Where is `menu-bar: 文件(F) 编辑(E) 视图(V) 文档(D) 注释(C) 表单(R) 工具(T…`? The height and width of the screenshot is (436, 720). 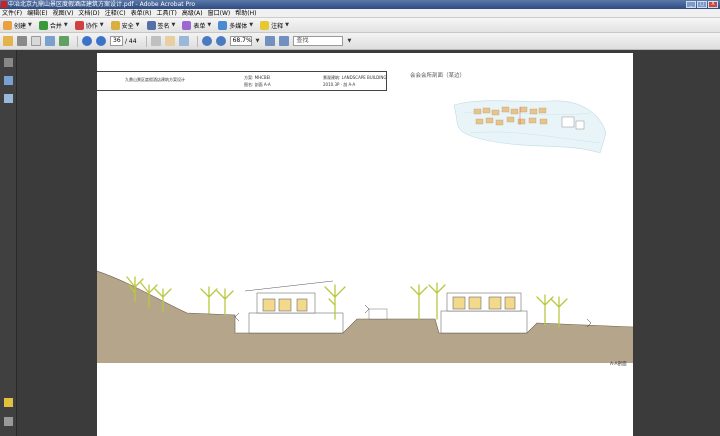 menu-bar: 文件(F) 编辑(E) 视图(V) 文档(D) 注释(C) 表单(R) 工具(T… is located at coordinates (360, 13).